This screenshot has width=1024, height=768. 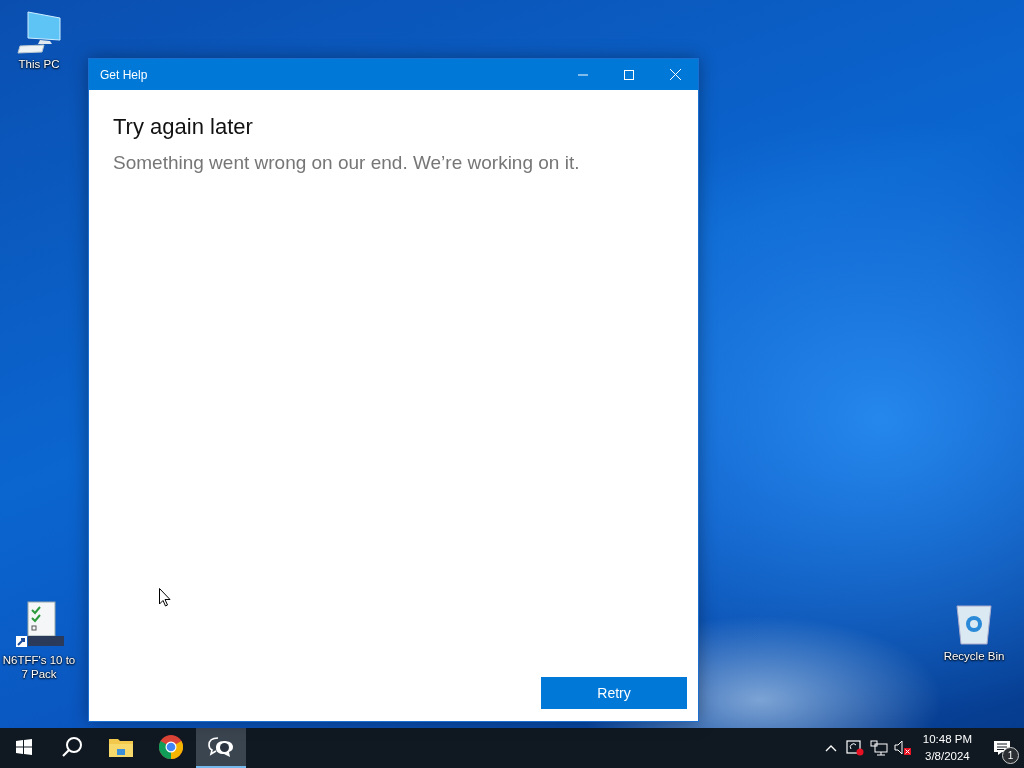 What do you see at coordinates (1010, 755) in the screenshot?
I see `notification-count: 1` at bounding box center [1010, 755].